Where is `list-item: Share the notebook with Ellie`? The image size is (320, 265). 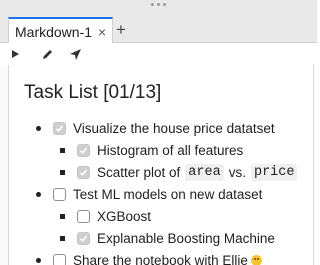 list-item: Share the notebook with Ellie is located at coordinates (149, 257).